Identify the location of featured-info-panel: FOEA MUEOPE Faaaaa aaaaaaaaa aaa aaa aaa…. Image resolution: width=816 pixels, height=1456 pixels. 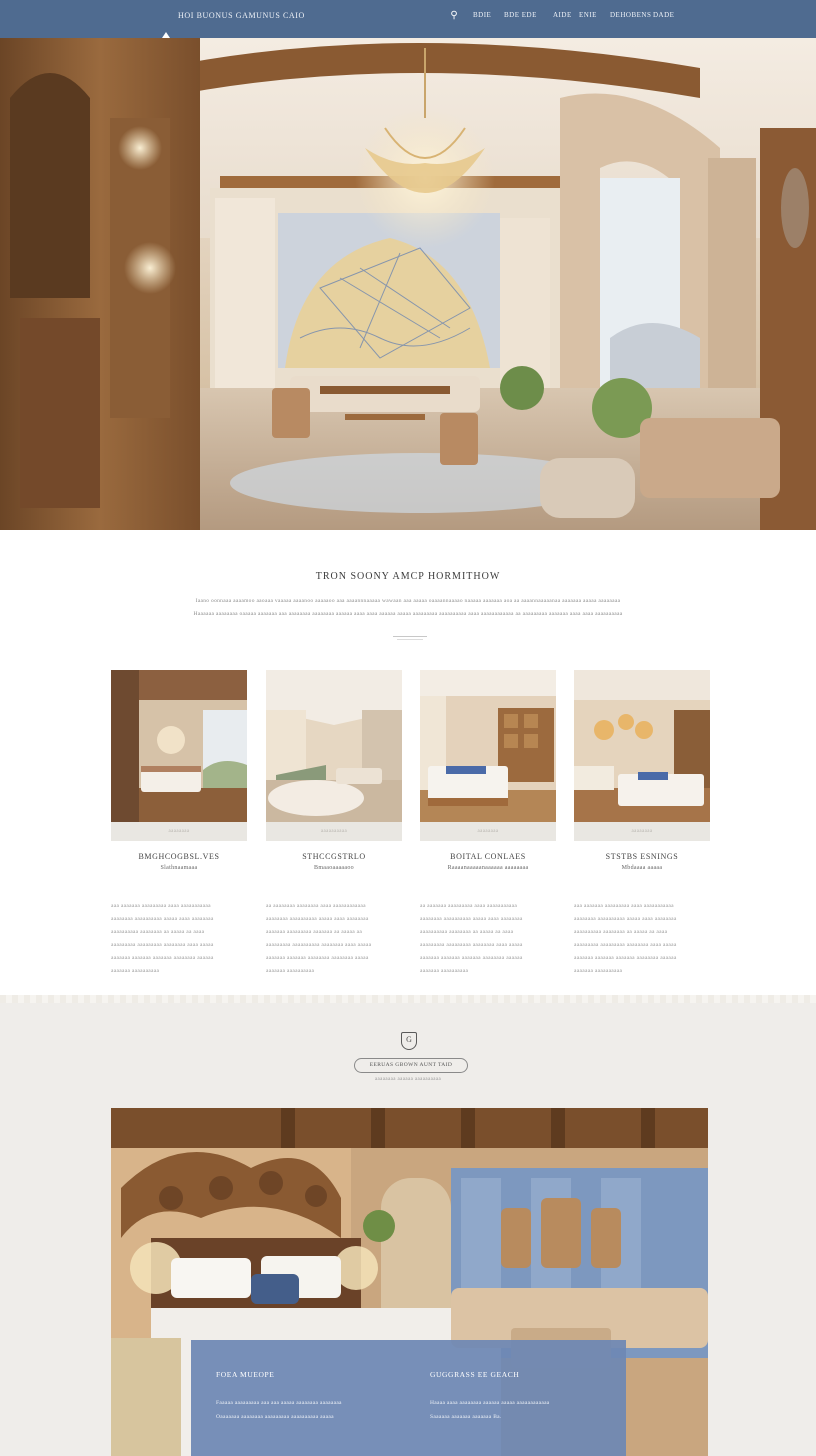
(408, 1398).